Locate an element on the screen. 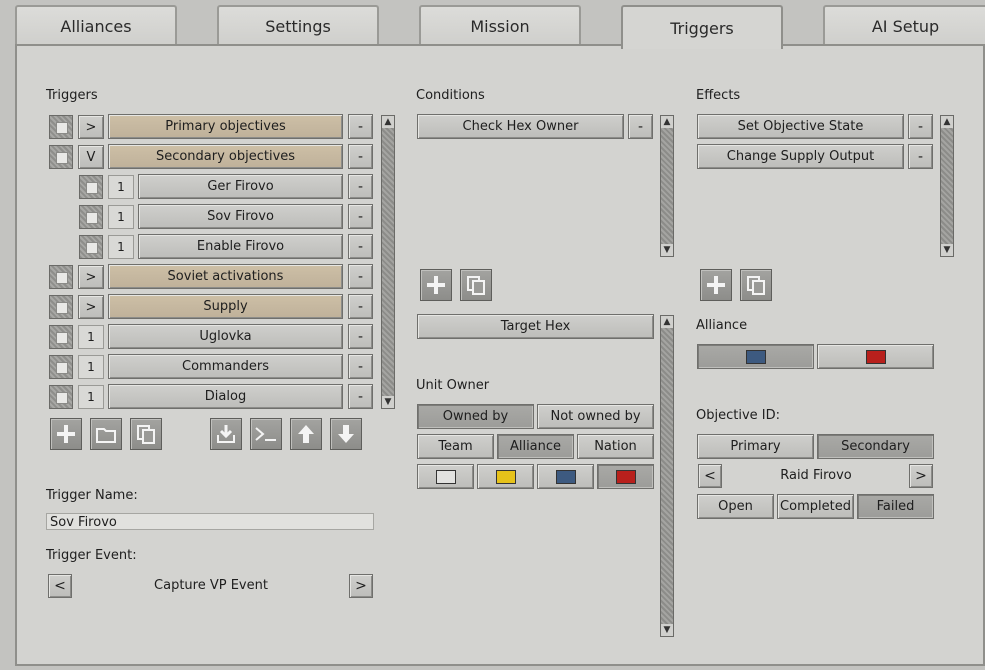  triggers-scrollbar: ▲ ▼ is located at coordinates (388, 262).